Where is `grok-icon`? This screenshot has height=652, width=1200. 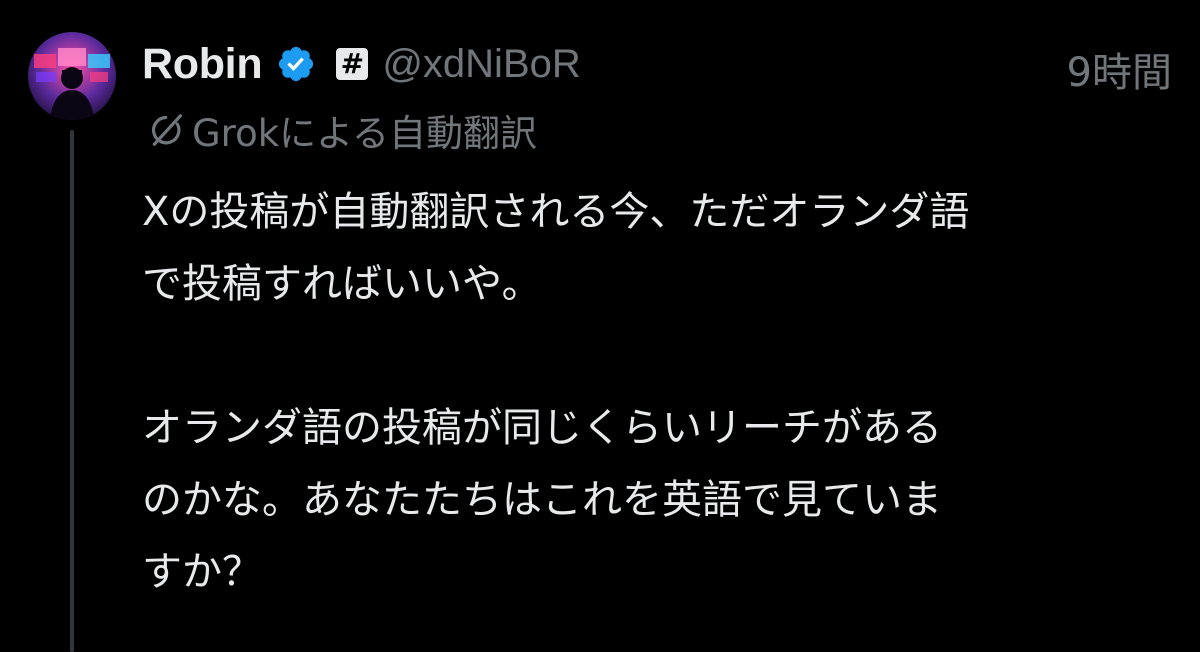
grok-icon is located at coordinates (167, 130).